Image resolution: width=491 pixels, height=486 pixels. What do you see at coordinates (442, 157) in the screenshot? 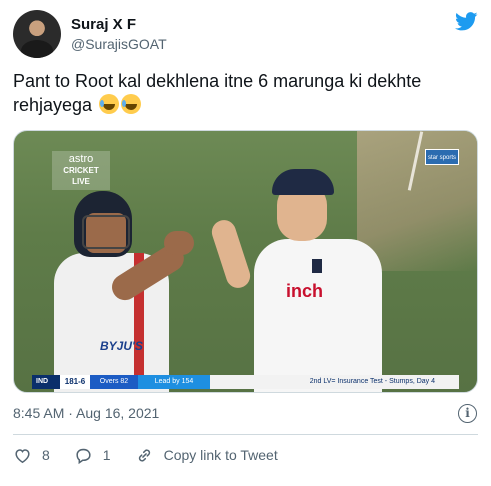
I see `channel-logo-icon: star sports` at bounding box center [442, 157].